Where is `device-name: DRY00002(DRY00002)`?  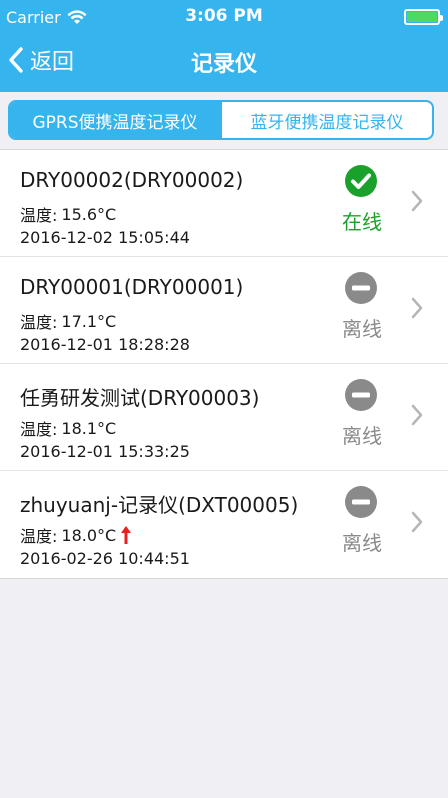 device-name: DRY00002(DRY00002) is located at coordinates (132, 180).